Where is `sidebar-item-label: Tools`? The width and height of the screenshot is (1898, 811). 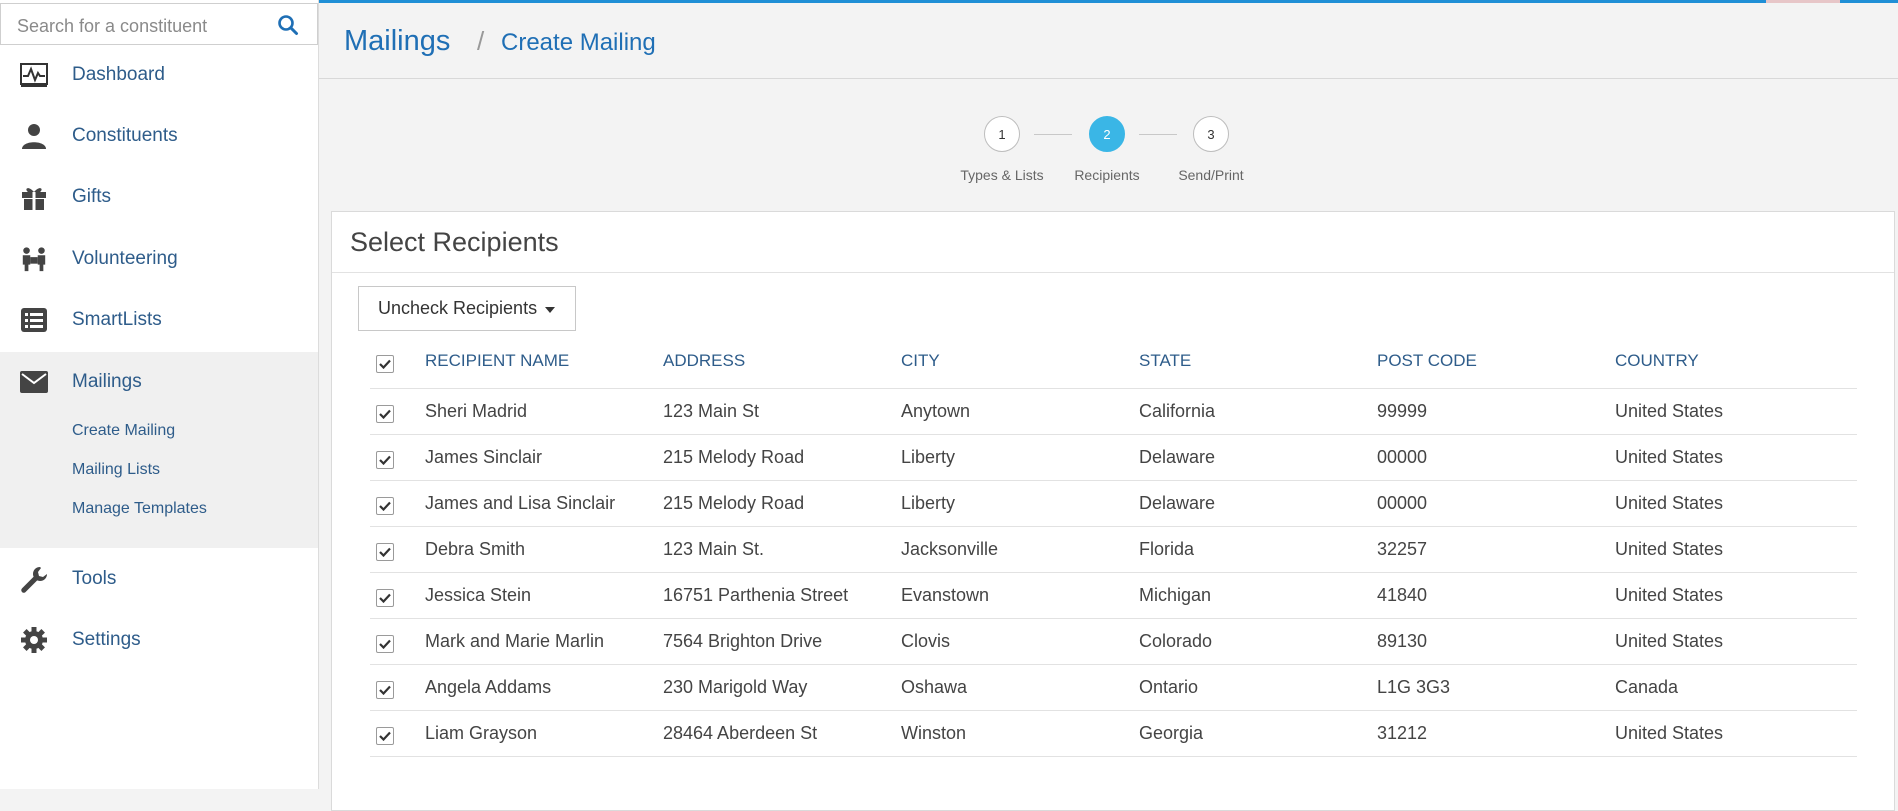
sidebar-item-label: Tools is located at coordinates (94, 578).